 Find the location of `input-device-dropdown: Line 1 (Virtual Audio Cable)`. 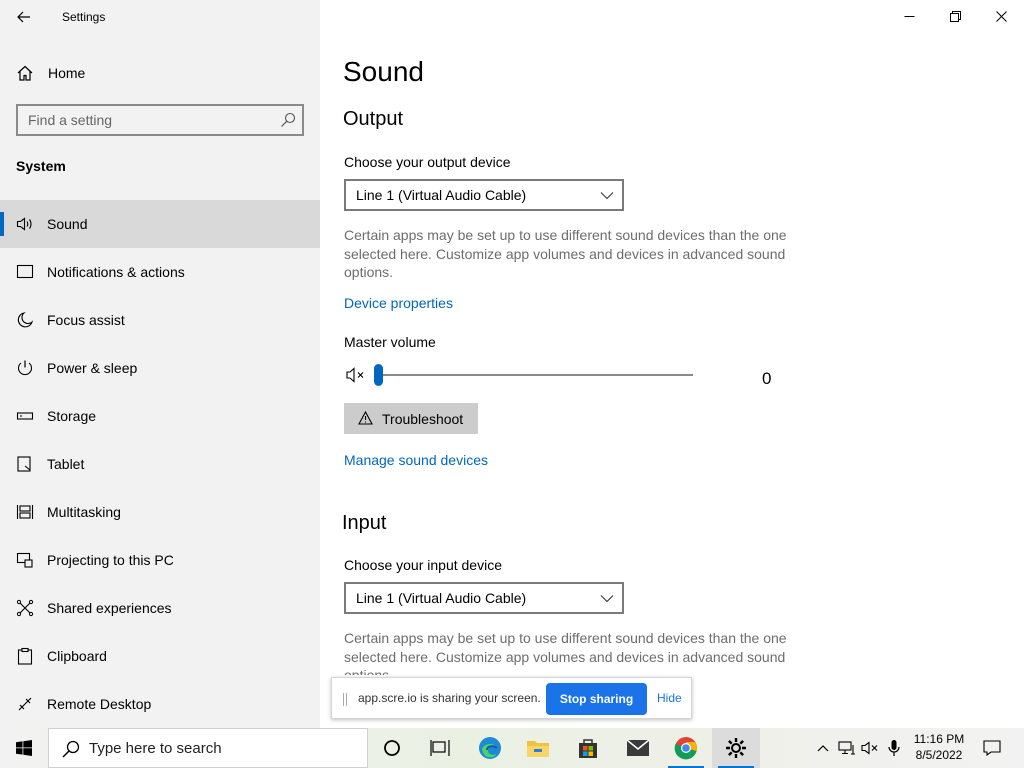

input-device-dropdown: Line 1 (Virtual Audio Cable) is located at coordinates (484, 598).